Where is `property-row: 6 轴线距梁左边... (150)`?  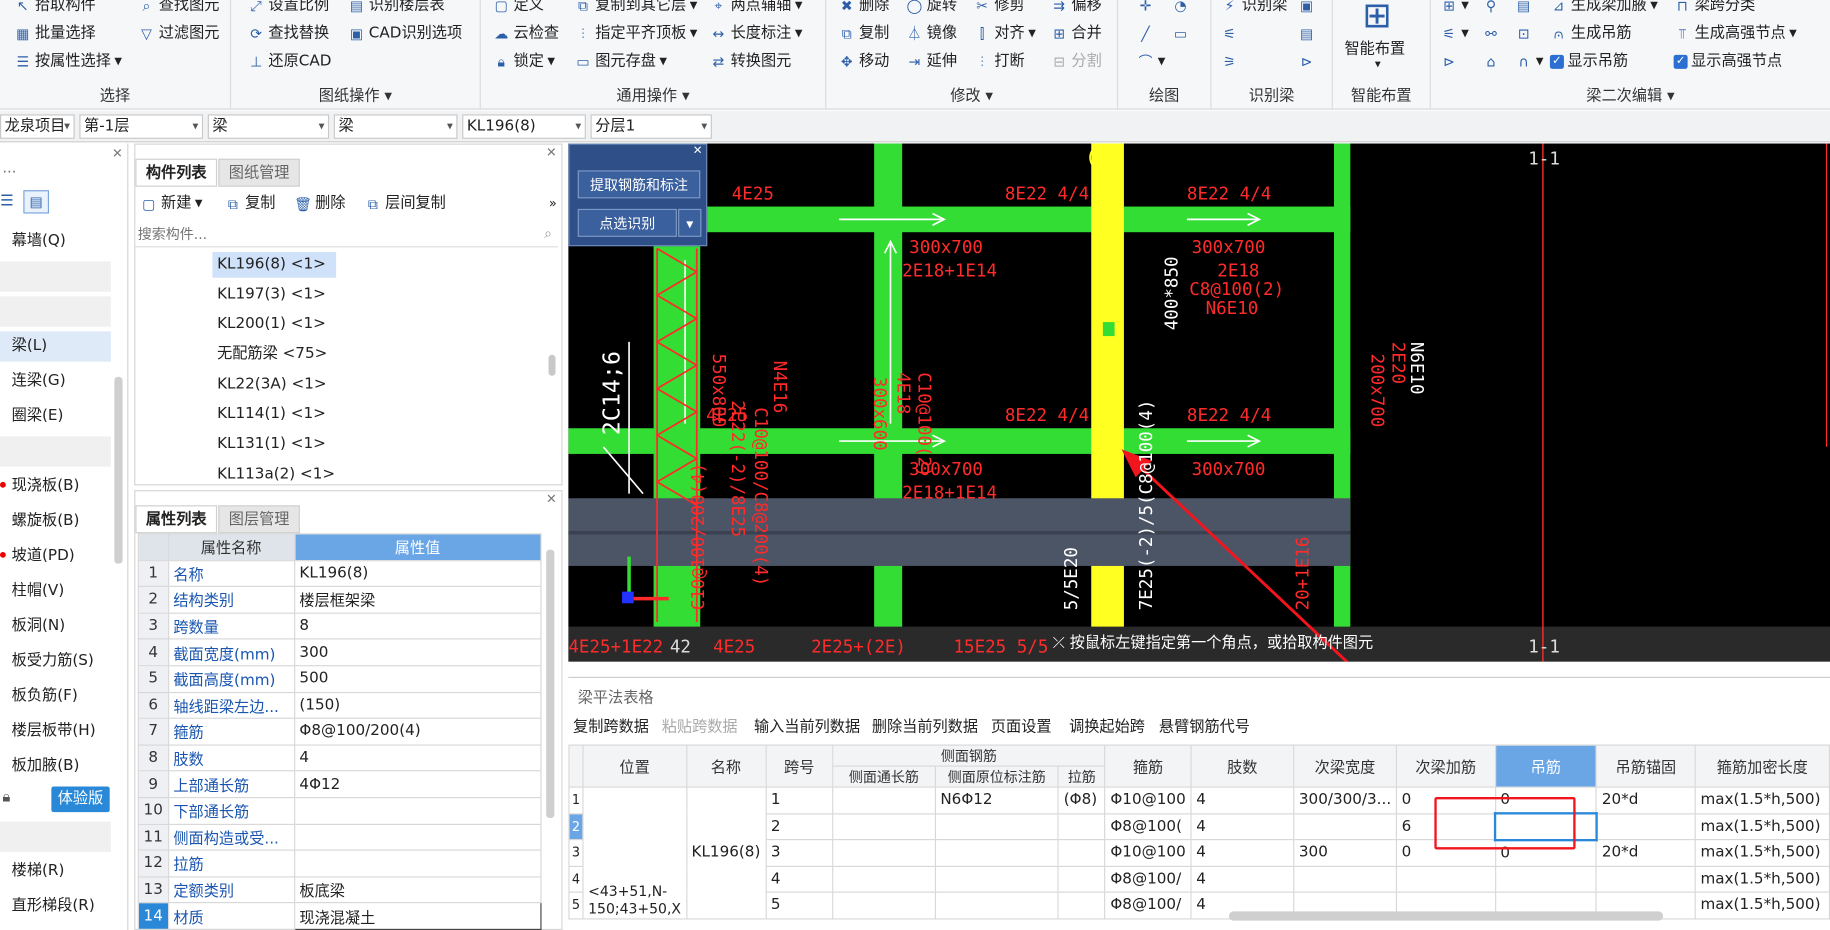
property-row: 6 轴线距梁左边... (150) is located at coordinates (339, 705).